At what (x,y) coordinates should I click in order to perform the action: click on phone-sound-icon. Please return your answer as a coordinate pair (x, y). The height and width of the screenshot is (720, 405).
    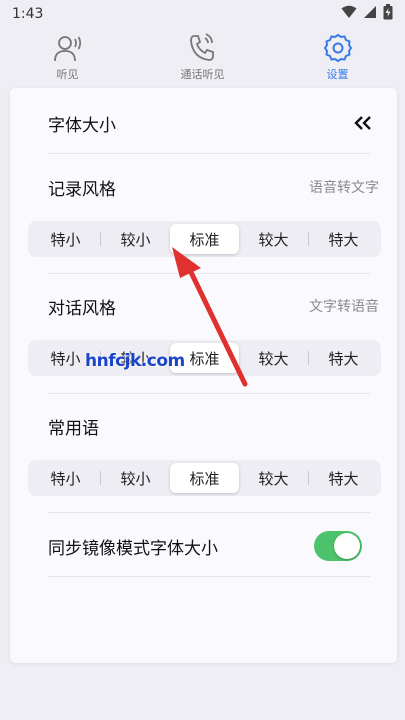
    Looking at the image, I should click on (203, 48).